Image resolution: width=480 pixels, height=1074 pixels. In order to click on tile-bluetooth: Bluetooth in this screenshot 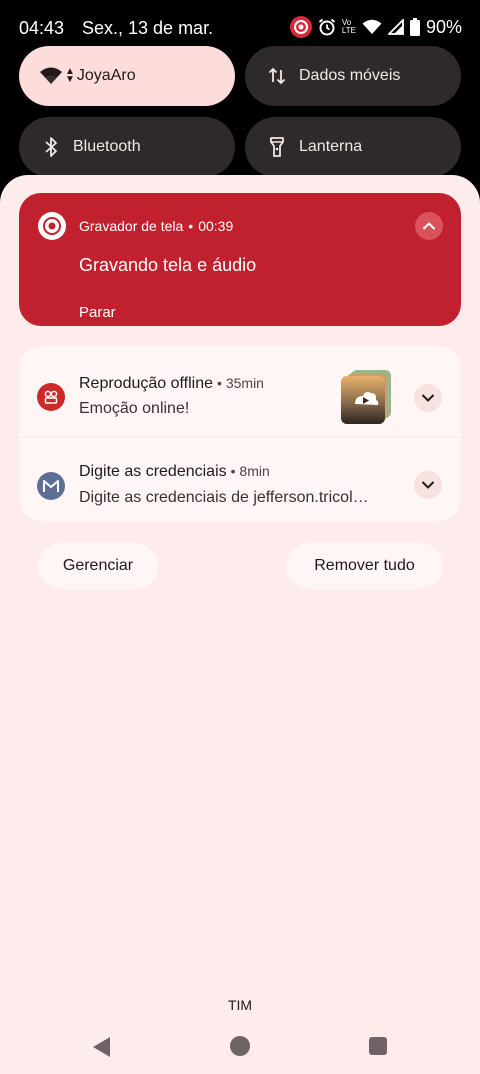, I will do `click(127, 147)`.